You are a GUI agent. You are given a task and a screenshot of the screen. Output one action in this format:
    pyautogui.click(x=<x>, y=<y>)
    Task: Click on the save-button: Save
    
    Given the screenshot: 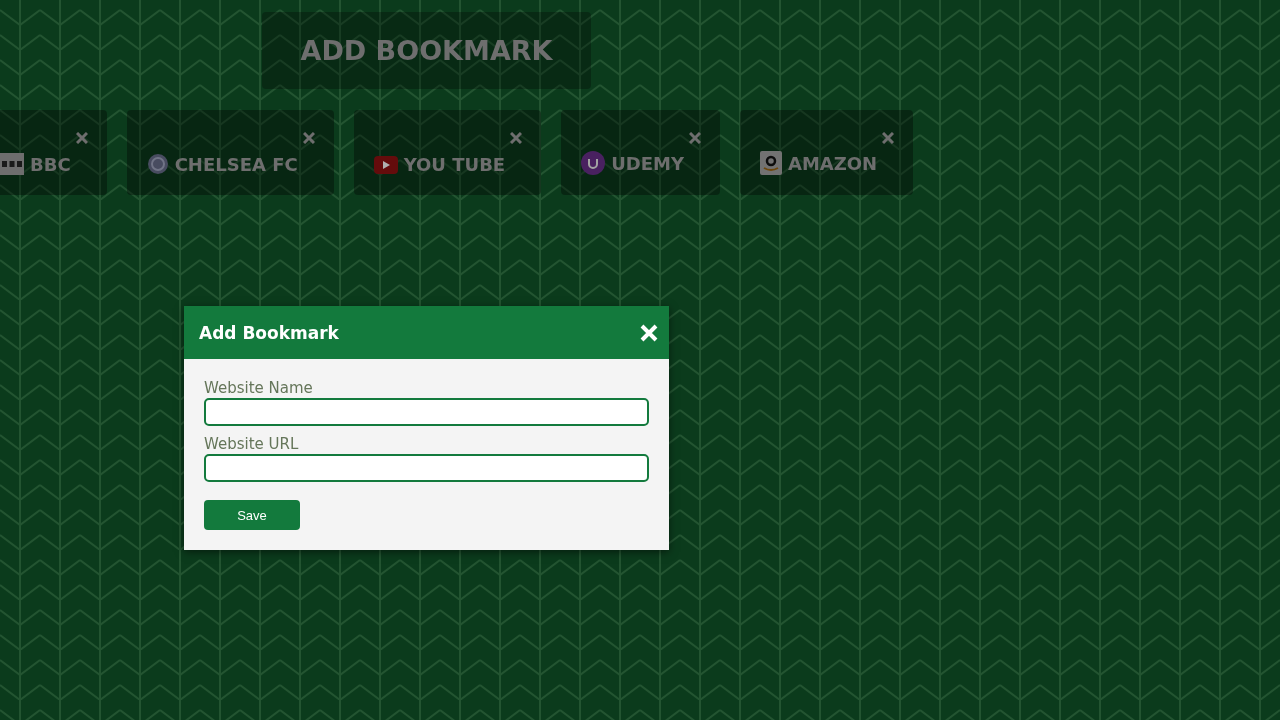 What is the action you would take?
    pyautogui.click(x=252, y=515)
    